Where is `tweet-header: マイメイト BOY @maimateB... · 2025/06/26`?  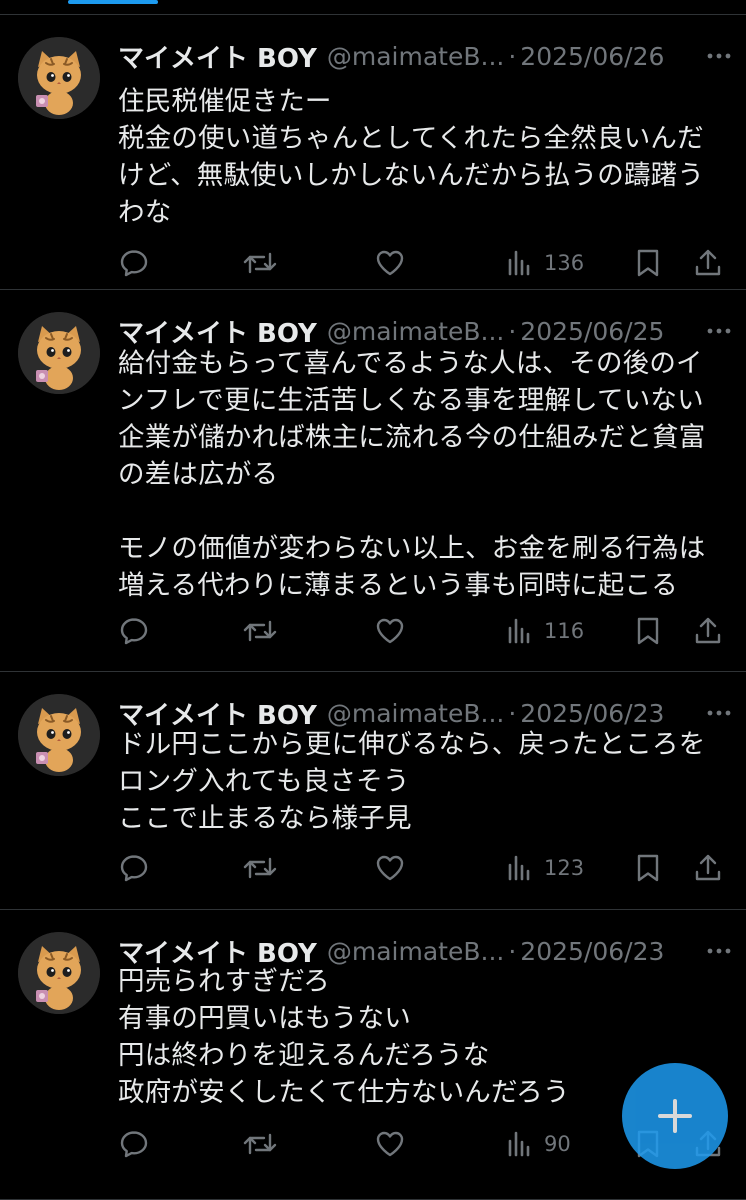 tweet-header: マイメイト BOY @maimateB... · 2025/06/26 is located at coordinates (423, 56).